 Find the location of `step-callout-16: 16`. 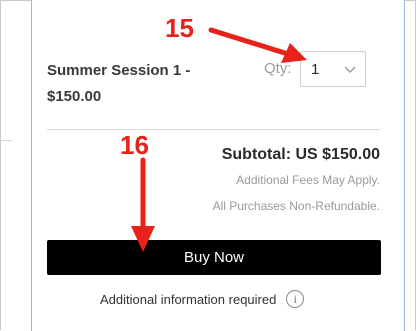

step-callout-16: 16 is located at coordinates (134, 145).